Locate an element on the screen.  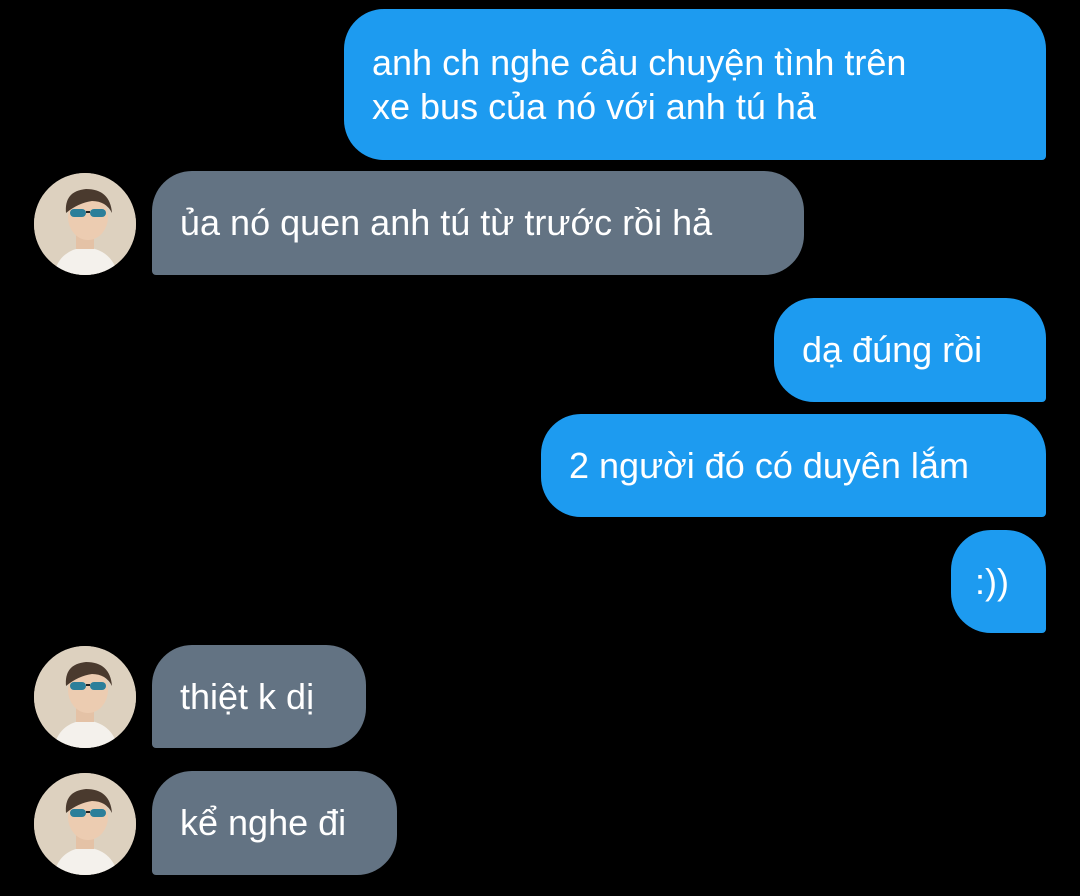
message-bubble-incoming: kể nghe đi is located at coordinates (274, 823).